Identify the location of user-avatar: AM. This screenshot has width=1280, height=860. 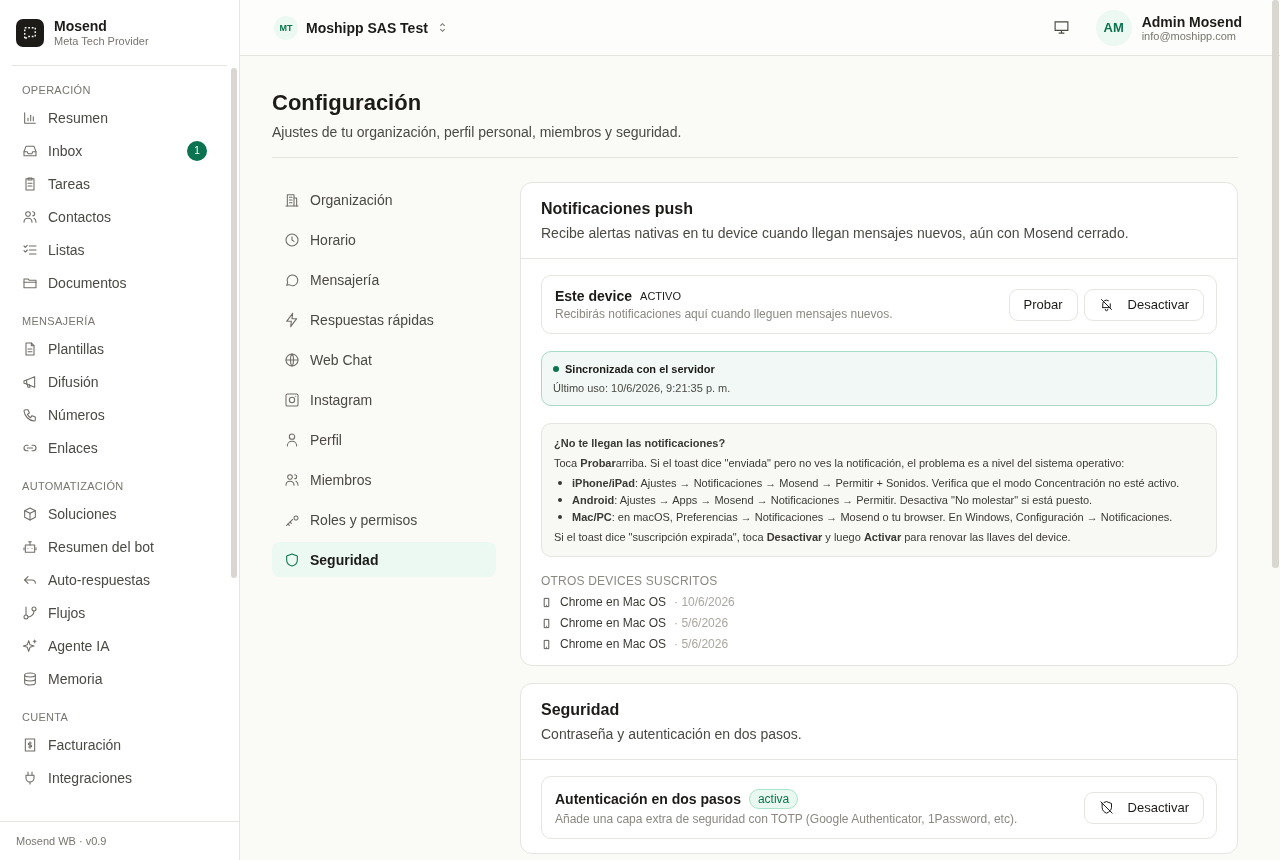
(1113, 27).